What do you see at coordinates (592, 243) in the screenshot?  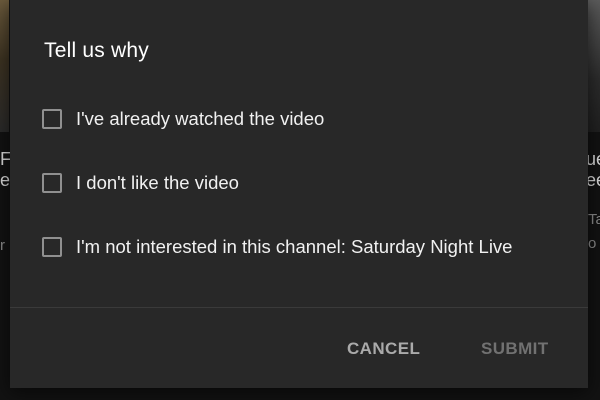 I see `background-meta-snippet: o` at bounding box center [592, 243].